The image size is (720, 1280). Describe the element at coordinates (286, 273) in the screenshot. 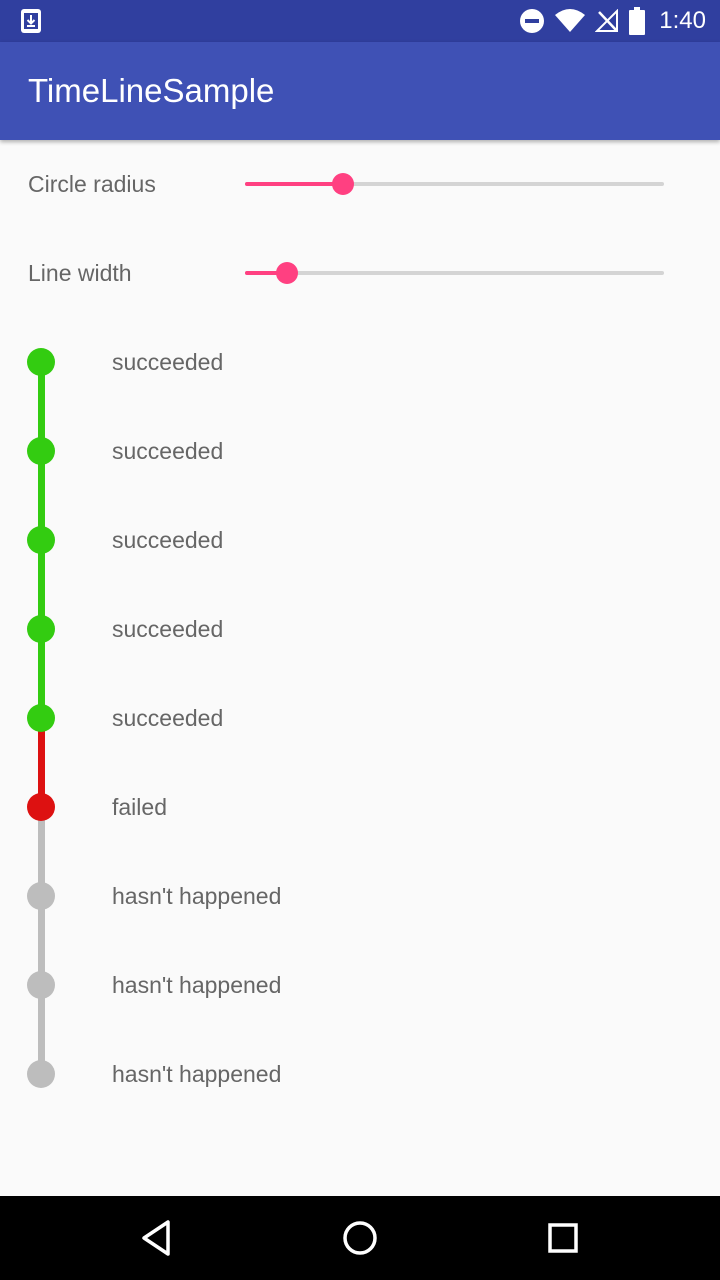

I see `line-width-slider-thumb` at that location.